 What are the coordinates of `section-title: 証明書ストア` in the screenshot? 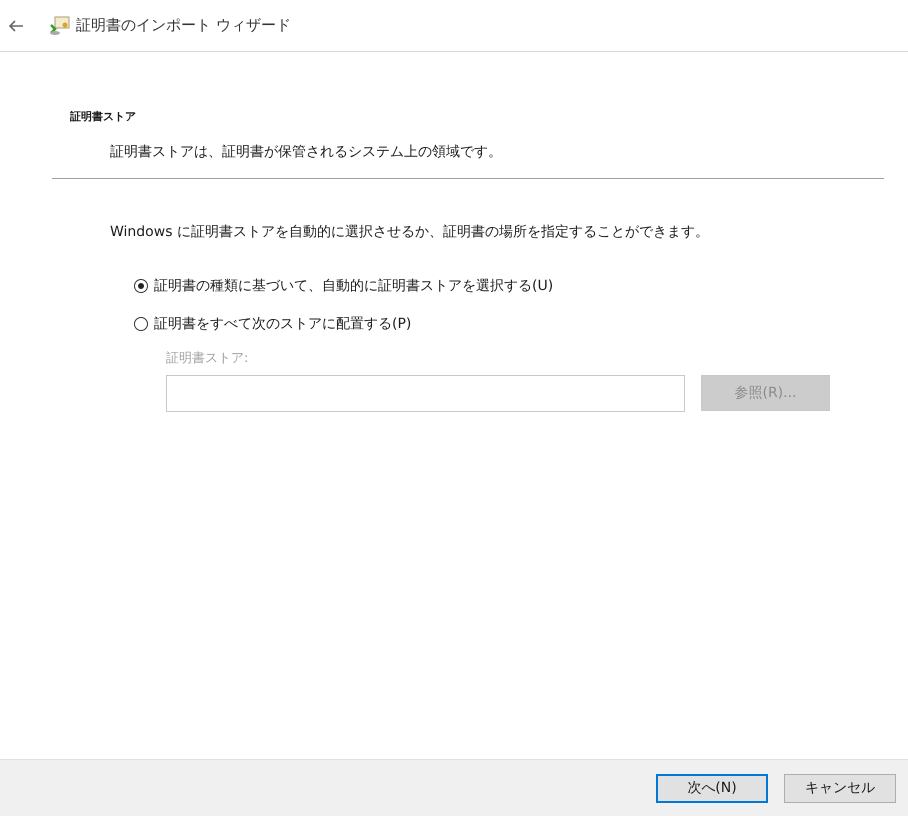 It's located at (103, 116).